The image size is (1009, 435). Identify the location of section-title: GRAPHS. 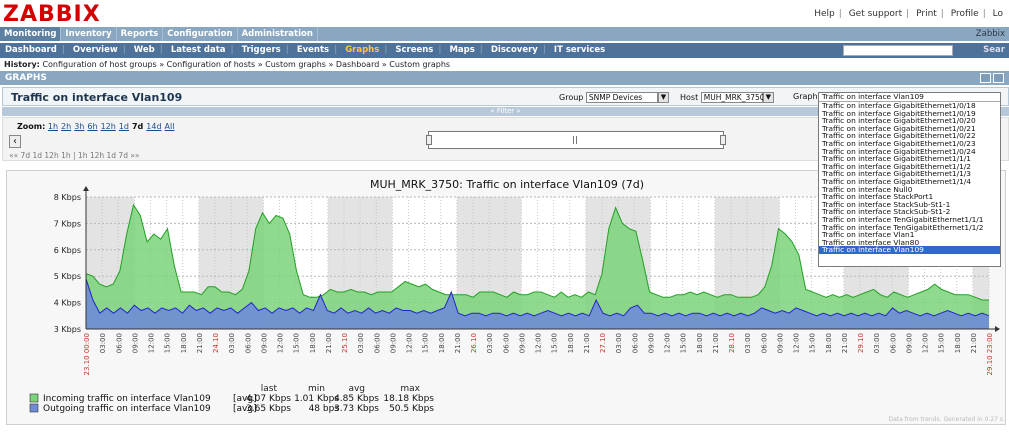
(26, 78).